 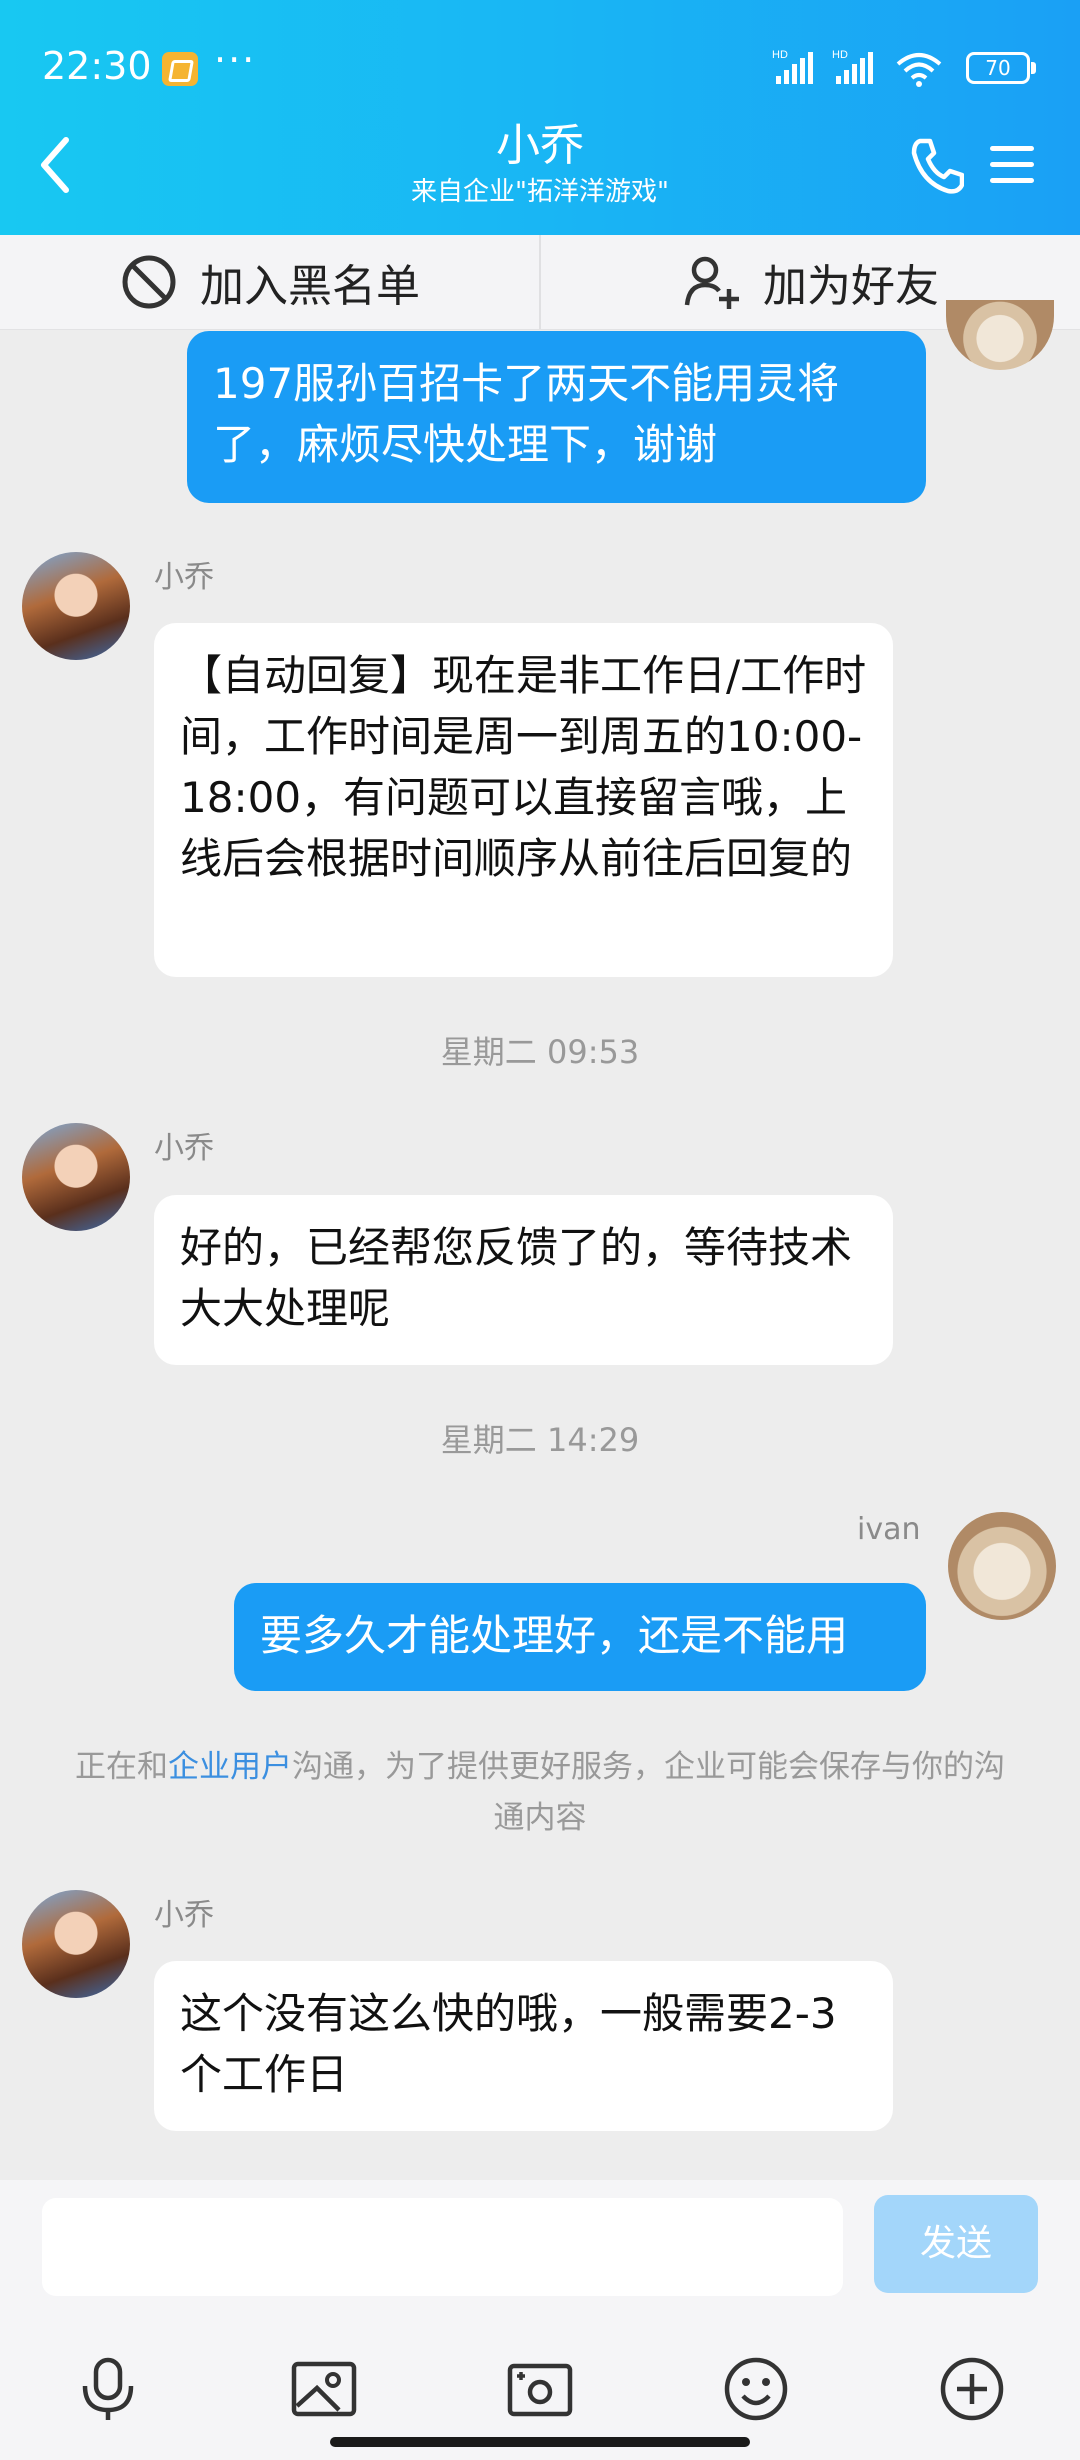 I want to click on block-label: 加入黑名单, so click(x=310, y=286).